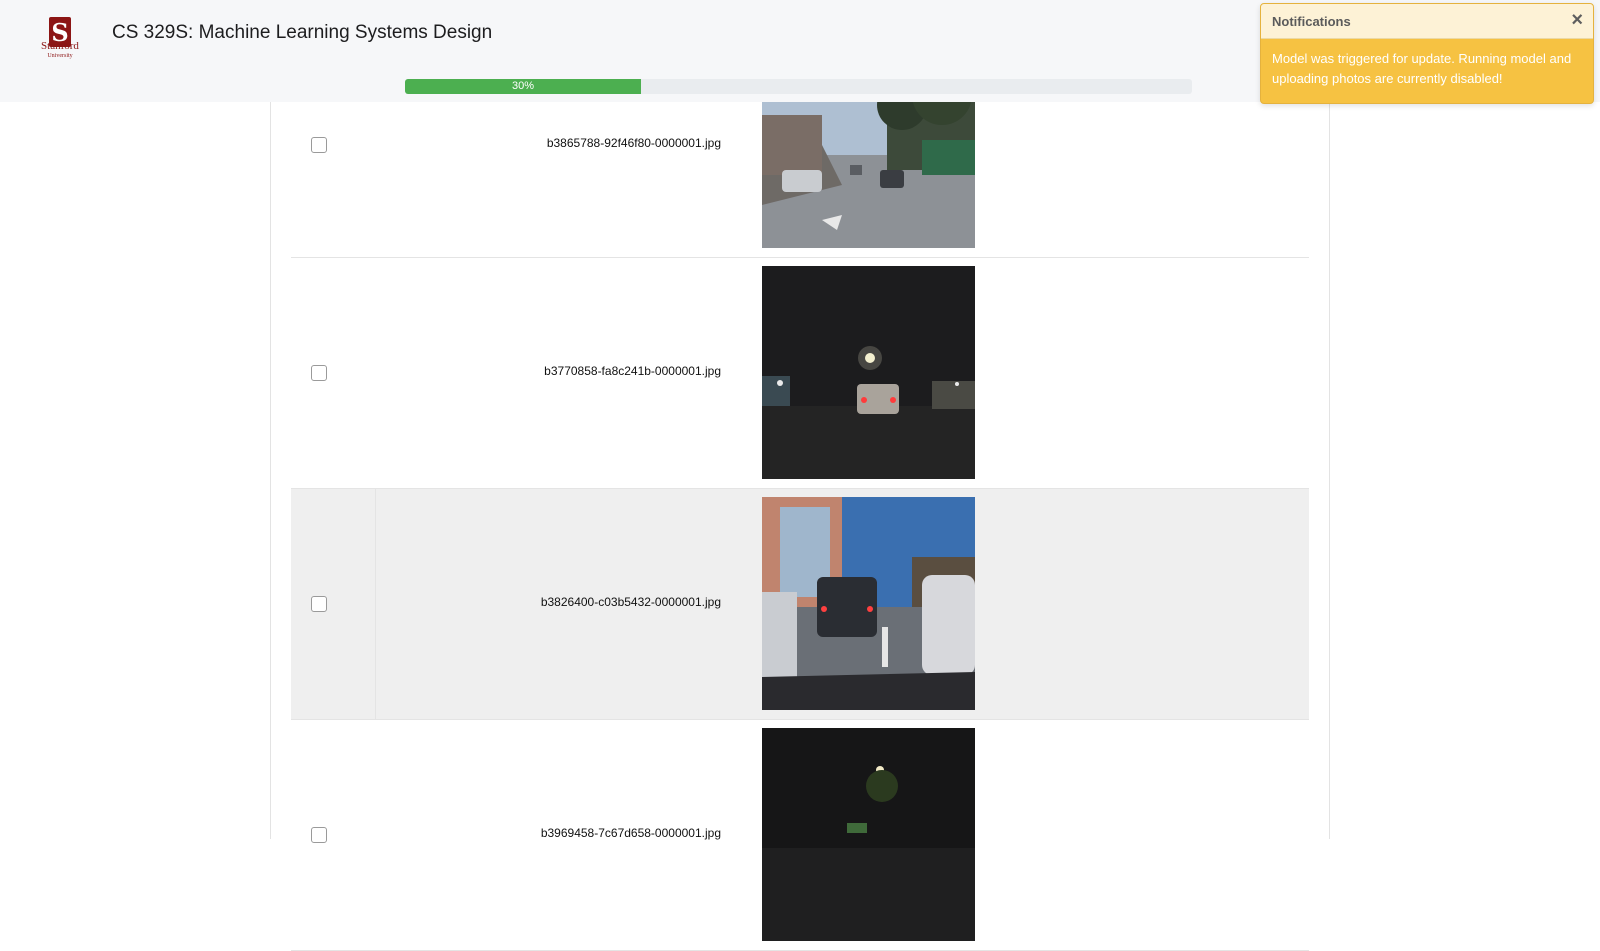 Image resolution: width=1600 pixels, height=951 pixels. Describe the element at coordinates (633, 143) in the screenshot. I see `filename-label: b3865788-92f46f80-0000001.jpg` at that location.